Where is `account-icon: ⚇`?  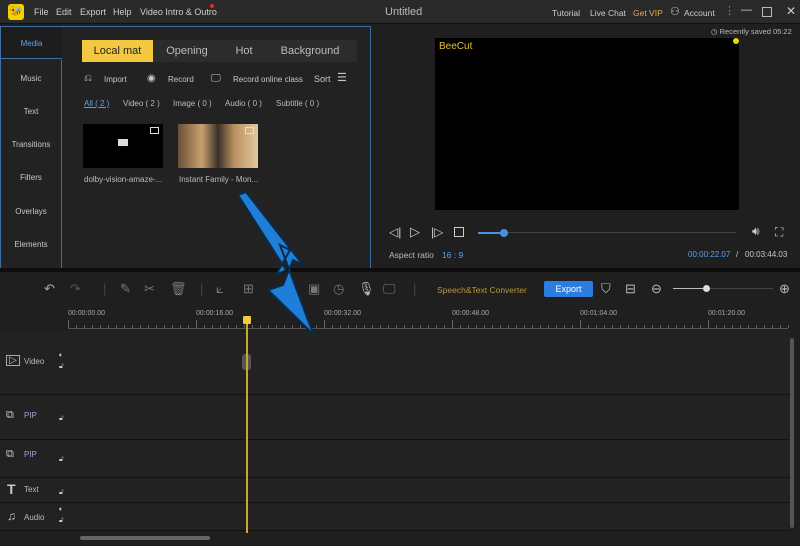
account-icon: ⚇ is located at coordinates (675, 11).